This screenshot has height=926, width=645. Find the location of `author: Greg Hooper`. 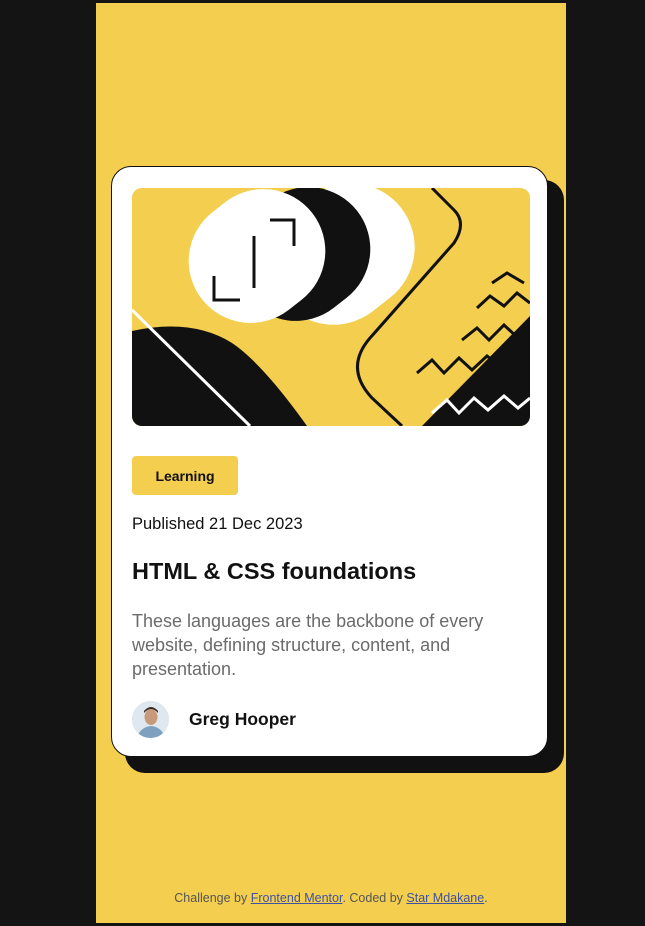

author: Greg Hooper is located at coordinates (214, 719).